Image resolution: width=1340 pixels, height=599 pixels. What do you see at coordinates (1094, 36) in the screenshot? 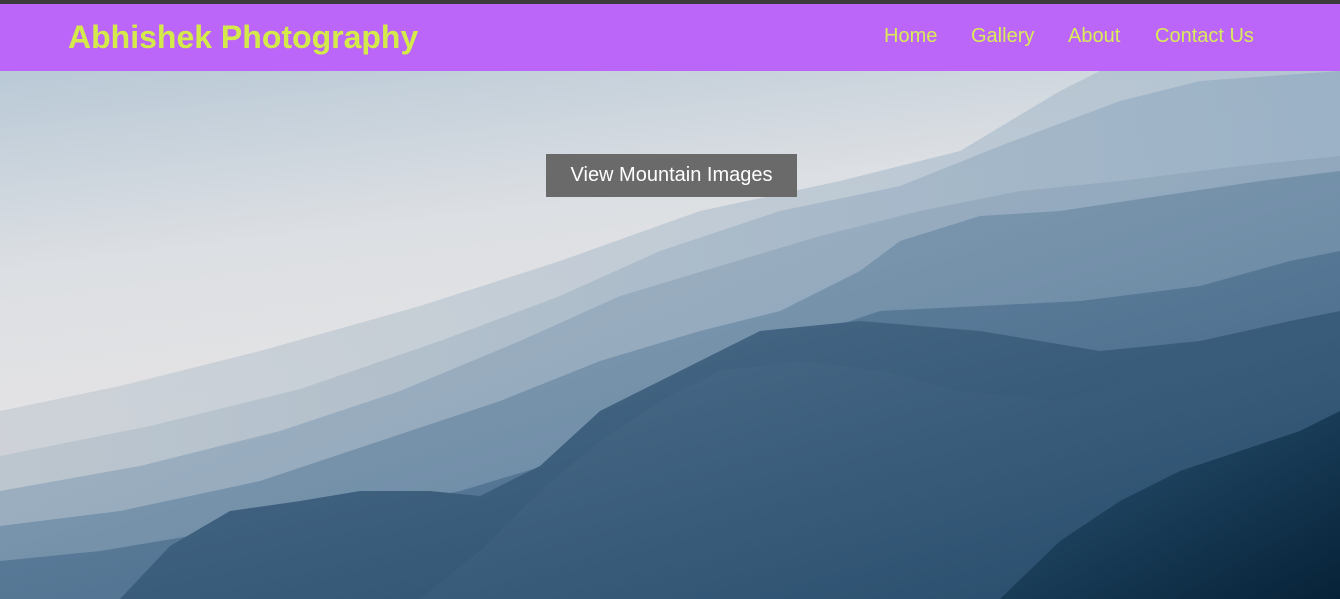
I see `nav-link-about: About` at bounding box center [1094, 36].